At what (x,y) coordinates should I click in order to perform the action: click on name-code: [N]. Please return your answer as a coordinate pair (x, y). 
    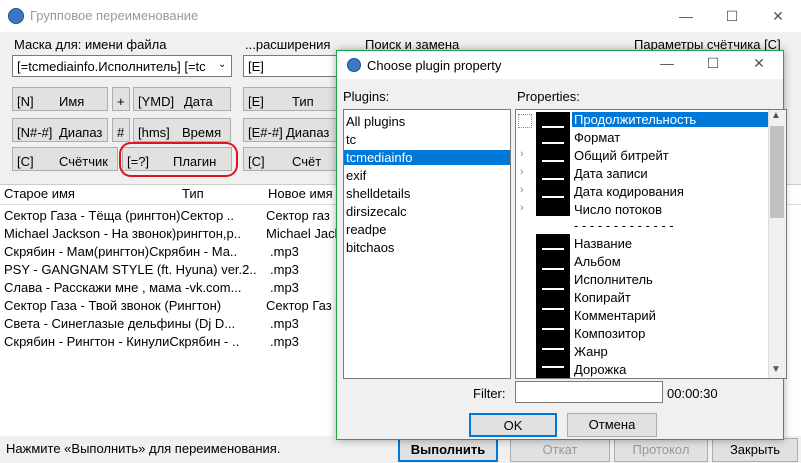
    Looking at the image, I should click on (25, 101).